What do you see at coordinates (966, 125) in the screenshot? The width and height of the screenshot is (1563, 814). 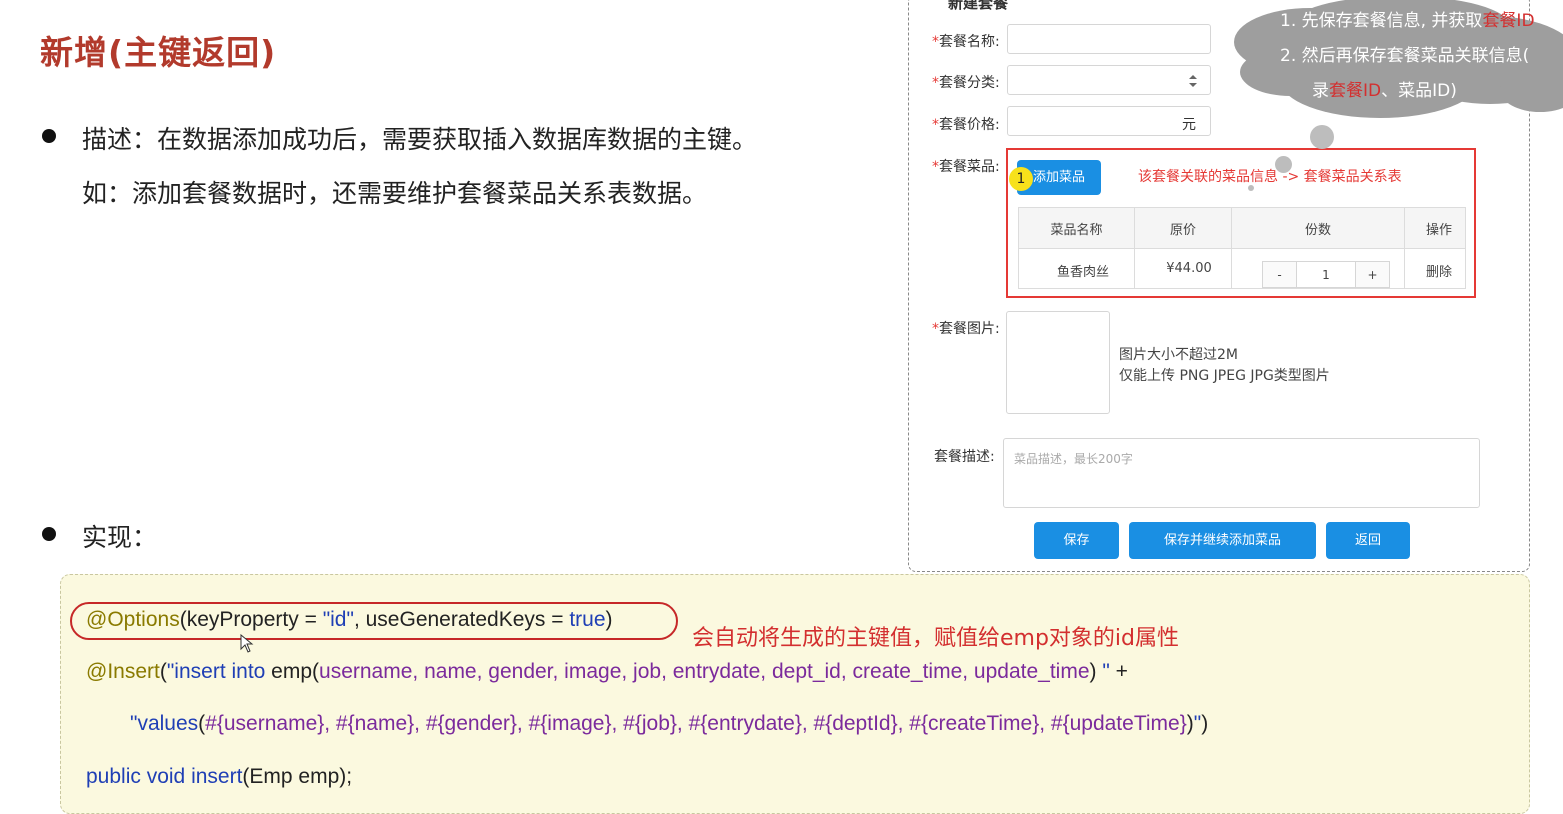 I see `combo-price-label: *套餐价格:` at bounding box center [966, 125].